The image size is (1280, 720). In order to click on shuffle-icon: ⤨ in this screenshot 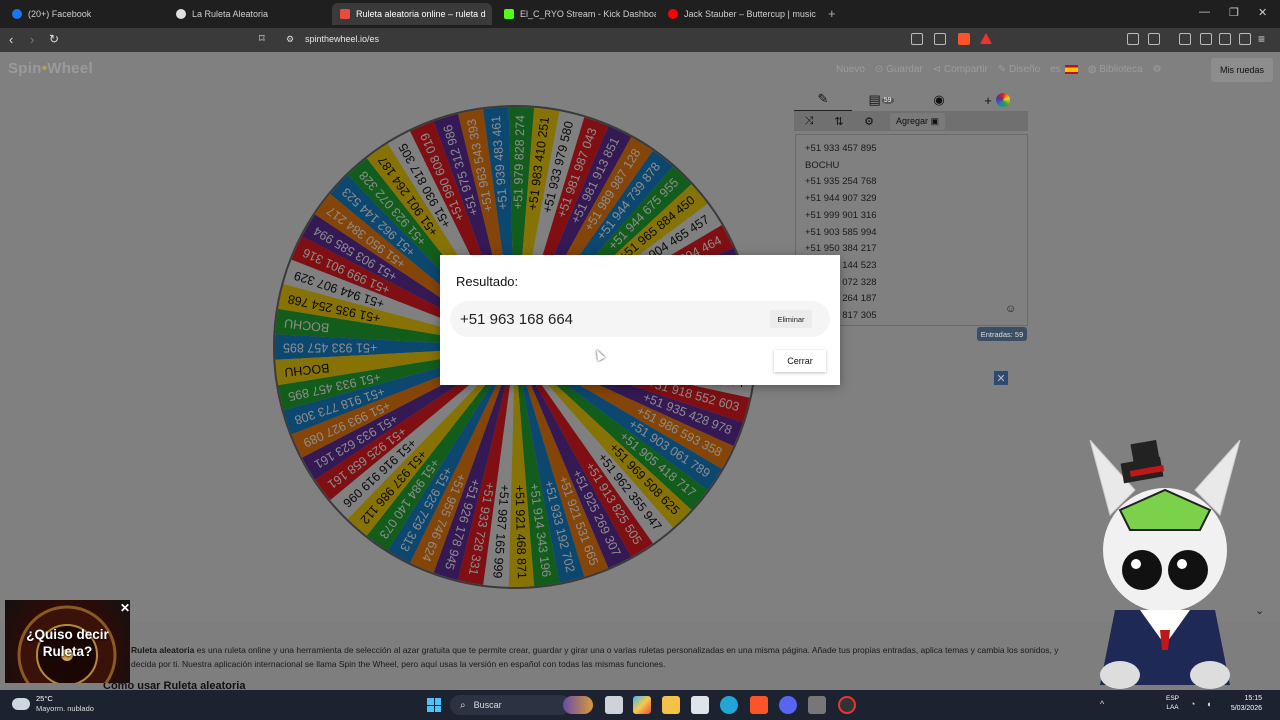, I will do `click(809, 121)`.